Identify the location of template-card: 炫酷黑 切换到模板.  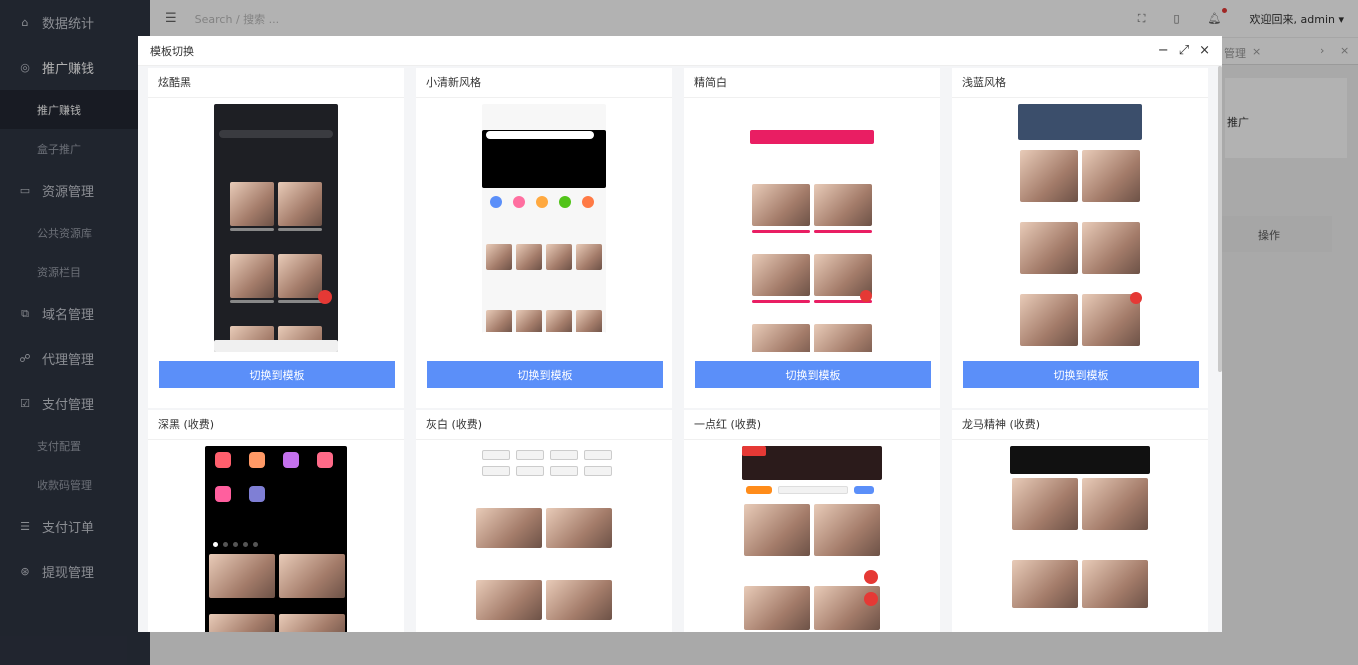
(276, 238).